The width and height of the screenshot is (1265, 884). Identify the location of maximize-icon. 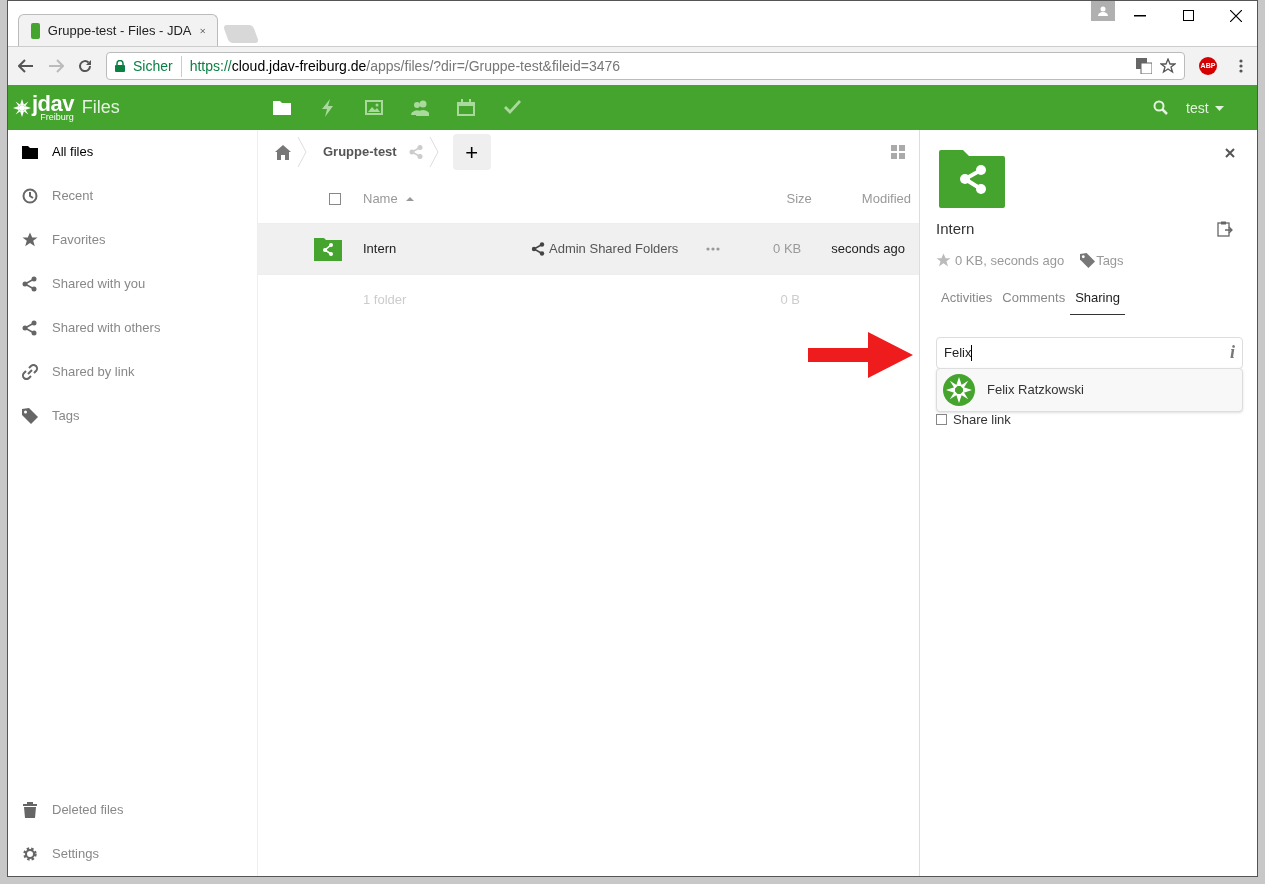
(1188, 15).